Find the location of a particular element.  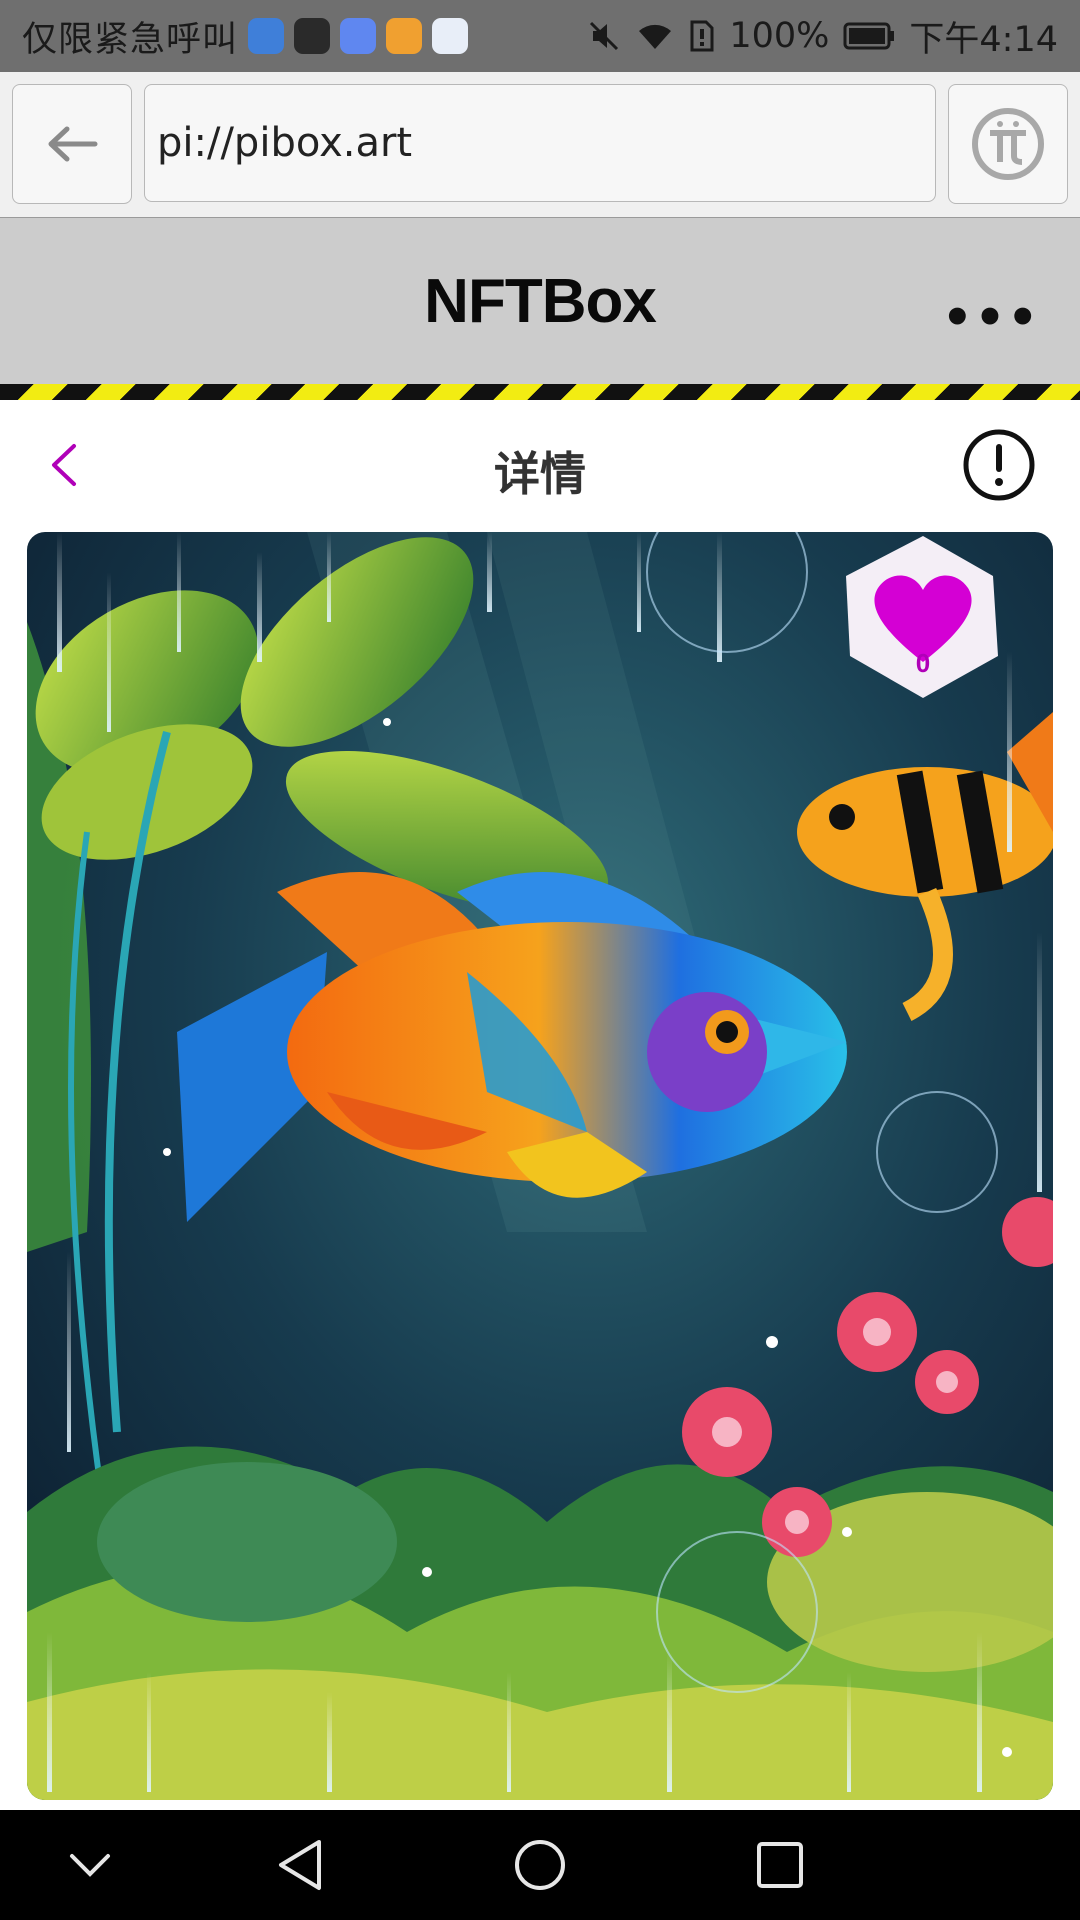

app-title: NFTBox is located at coordinates (540, 301).